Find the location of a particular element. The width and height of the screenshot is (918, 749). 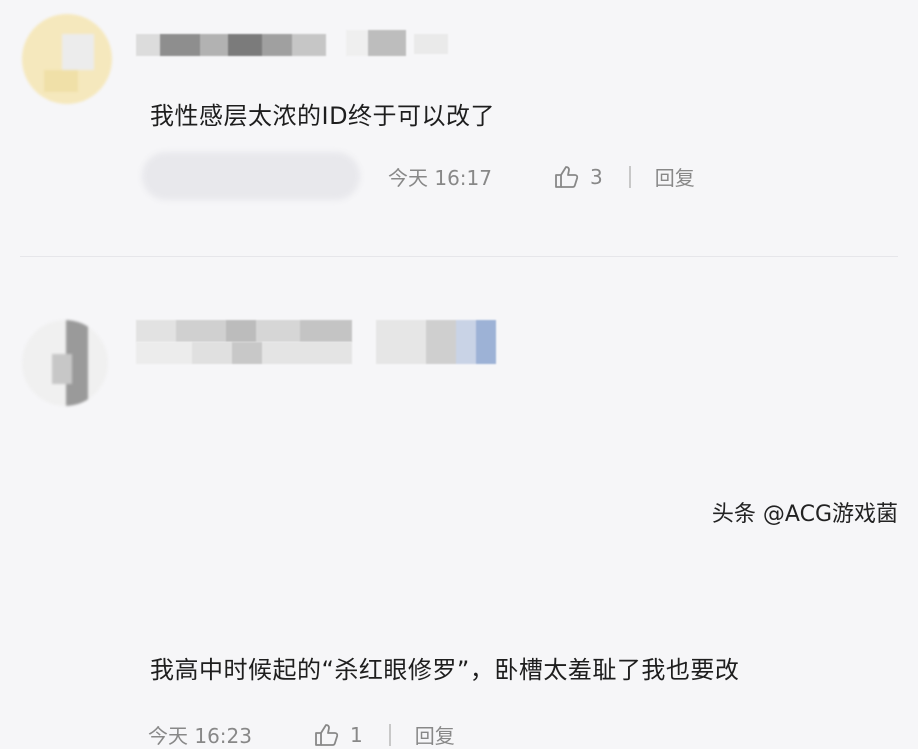

comment-meta: 今天 16:23 1 回复 is located at coordinates (301, 734).